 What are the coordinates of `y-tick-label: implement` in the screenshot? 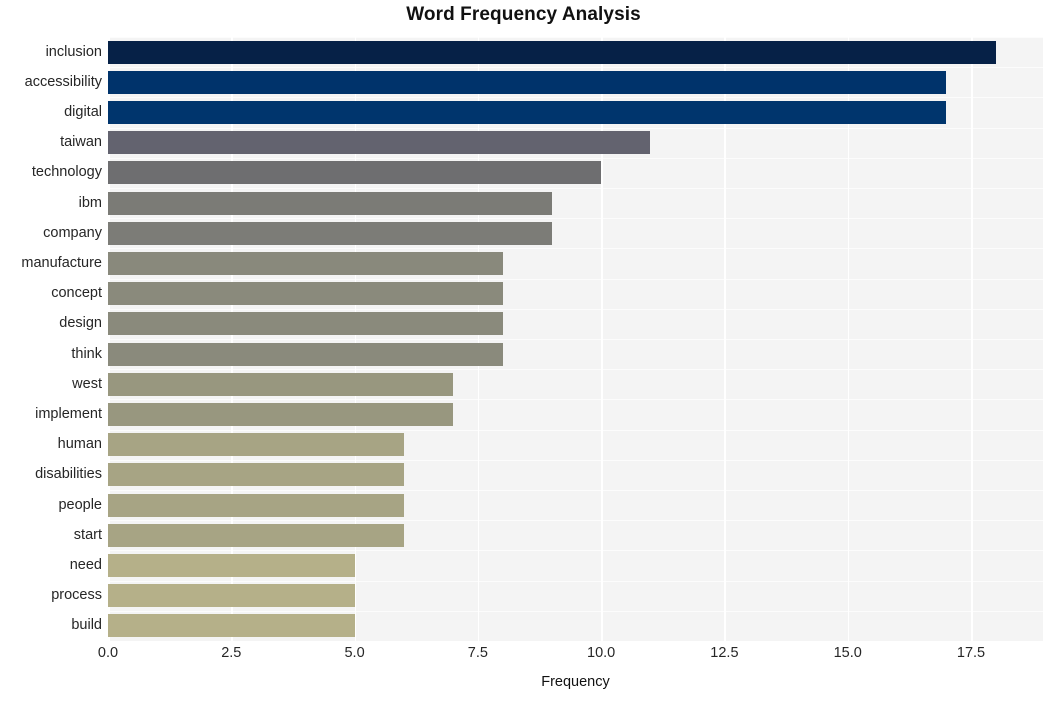 It's located at (68, 414).